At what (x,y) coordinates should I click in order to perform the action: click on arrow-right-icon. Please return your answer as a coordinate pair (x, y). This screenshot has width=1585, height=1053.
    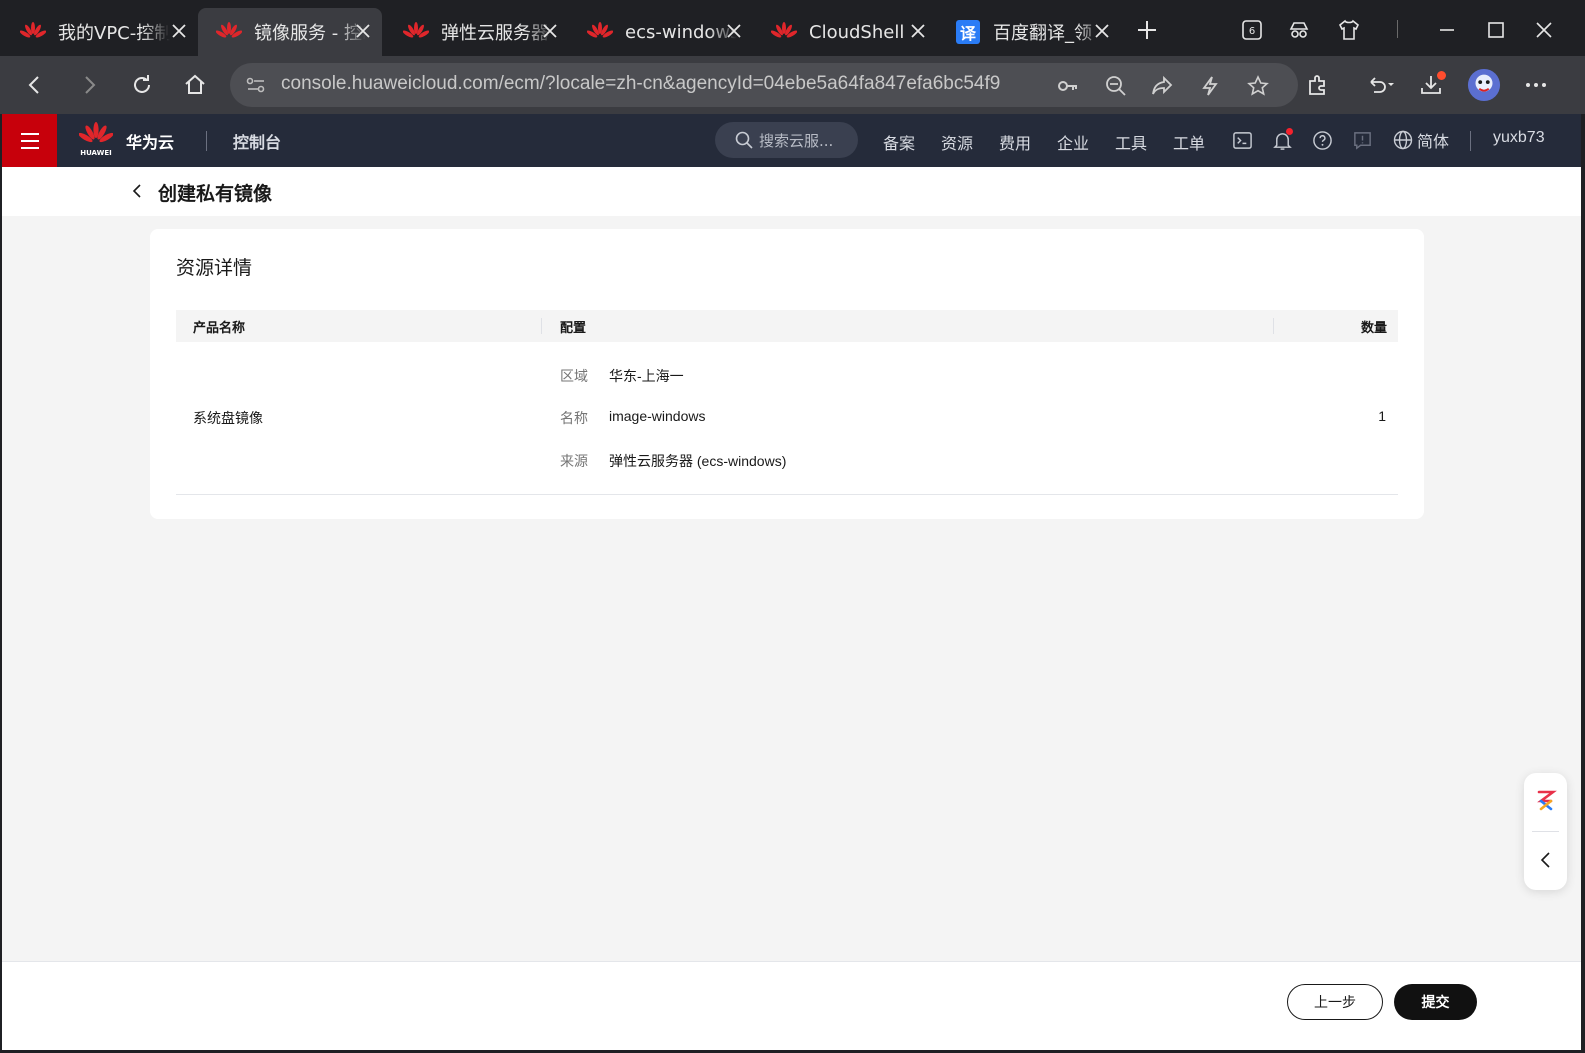
    Looking at the image, I should click on (90, 85).